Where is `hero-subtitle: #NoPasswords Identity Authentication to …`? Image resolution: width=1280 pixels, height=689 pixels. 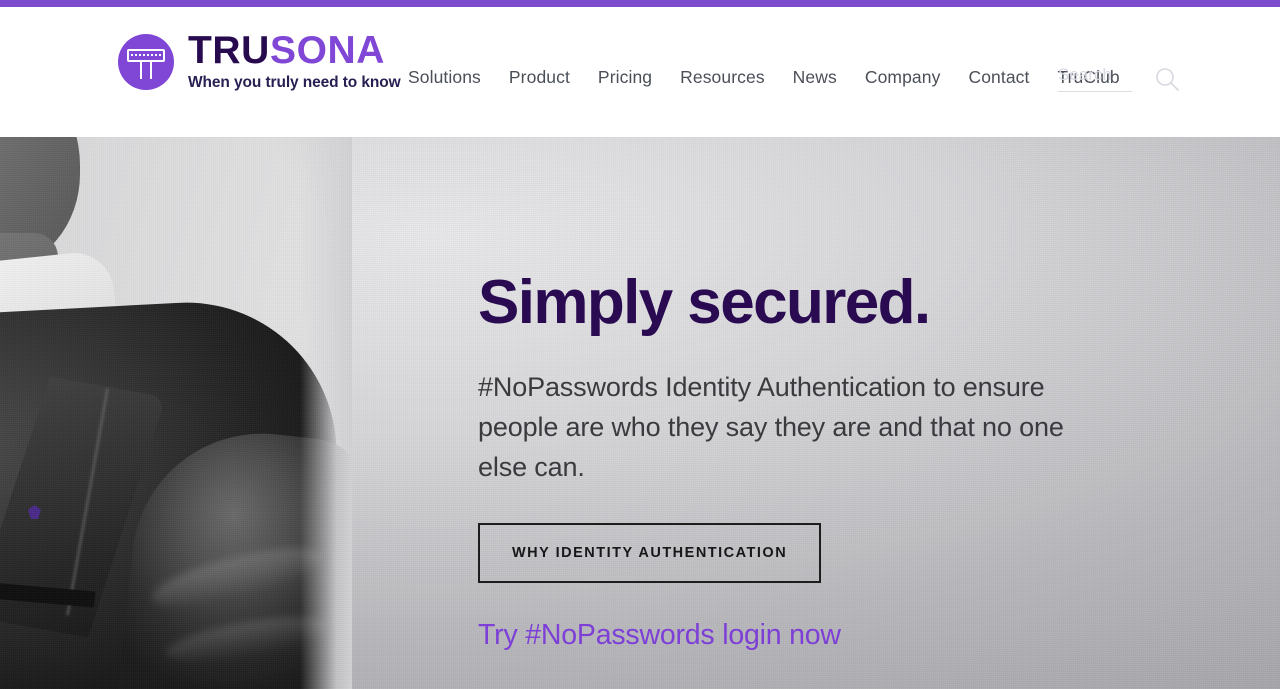
hero-subtitle: #NoPasswords Identity Authentication to … is located at coordinates (771, 427).